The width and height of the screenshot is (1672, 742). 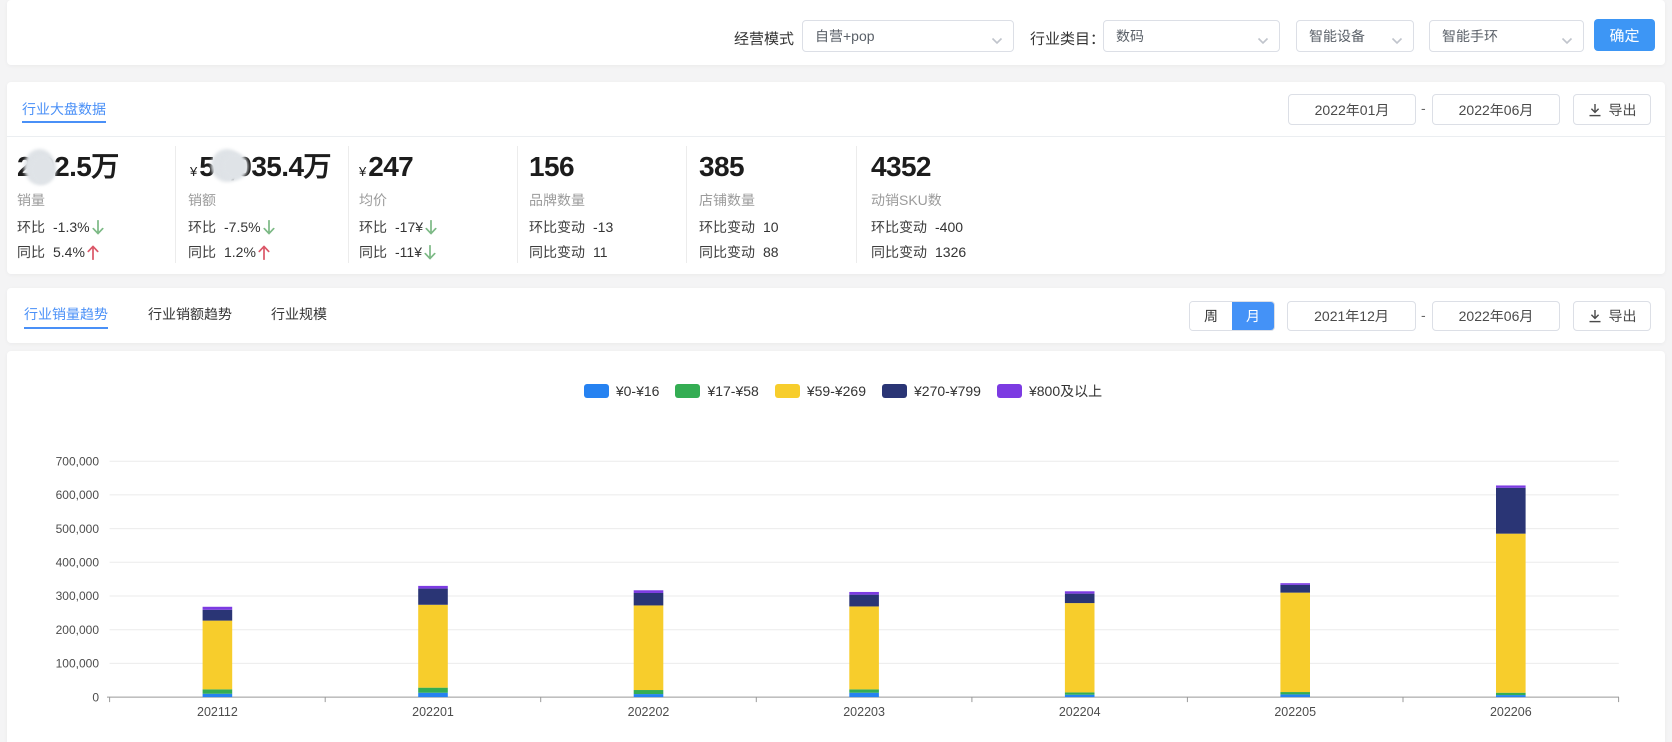 What do you see at coordinates (78, 529) in the screenshot?
I see `svg-text: 500,000` at bounding box center [78, 529].